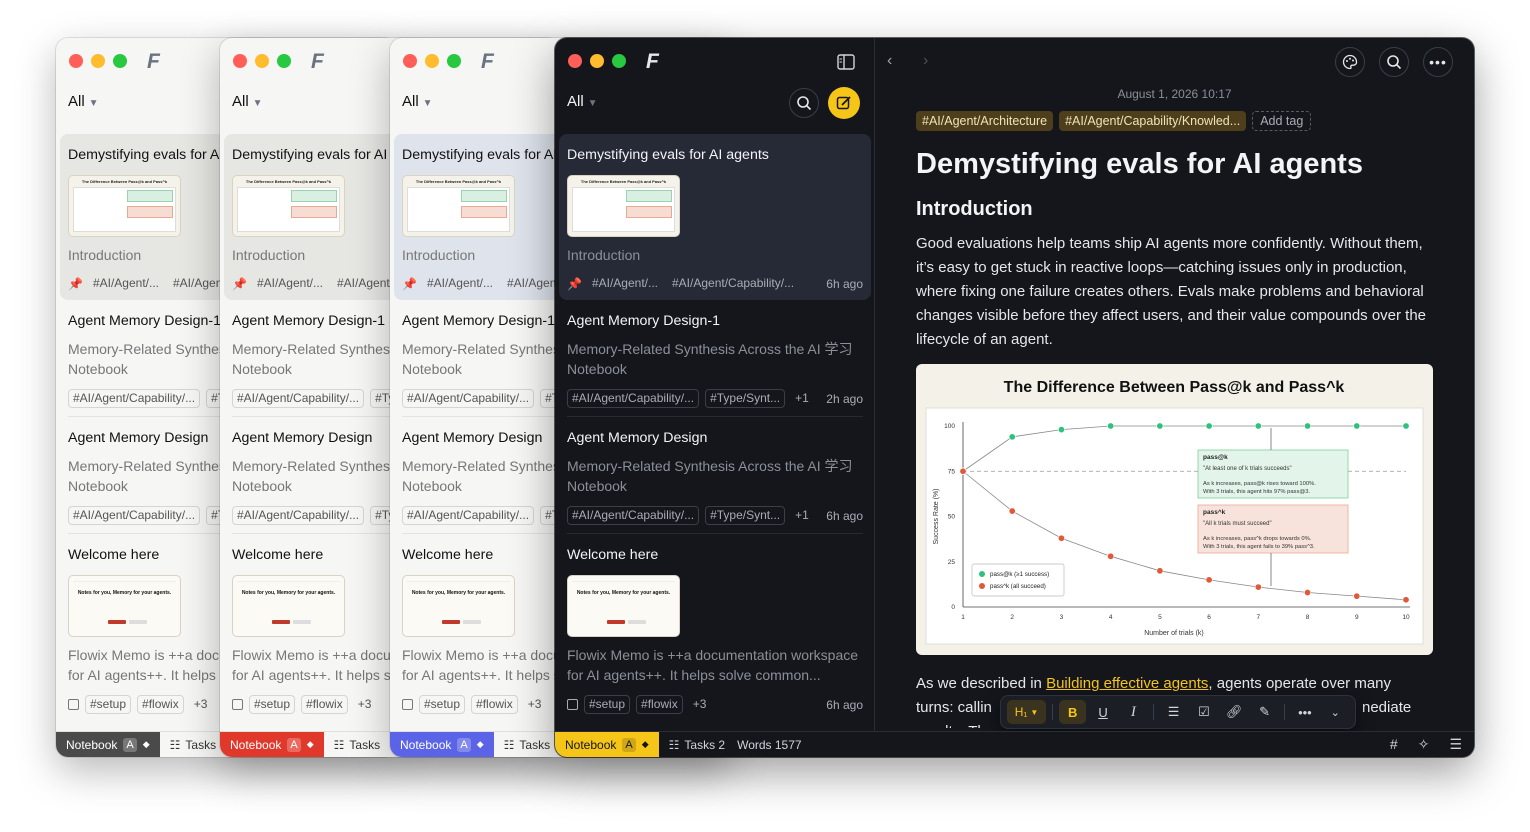 Image resolution: width=1530 pixels, height=832 pixels. I want to click on more-tags-count: +3, so click(699, 704).